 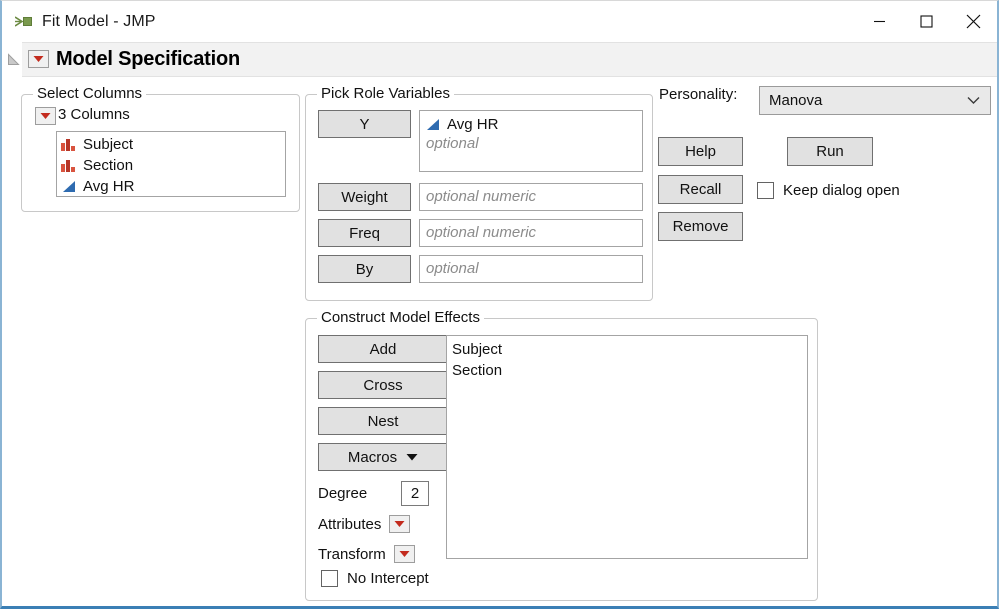 I want to click on weight-role-field: optional numeric, so click(x=531, y=197).